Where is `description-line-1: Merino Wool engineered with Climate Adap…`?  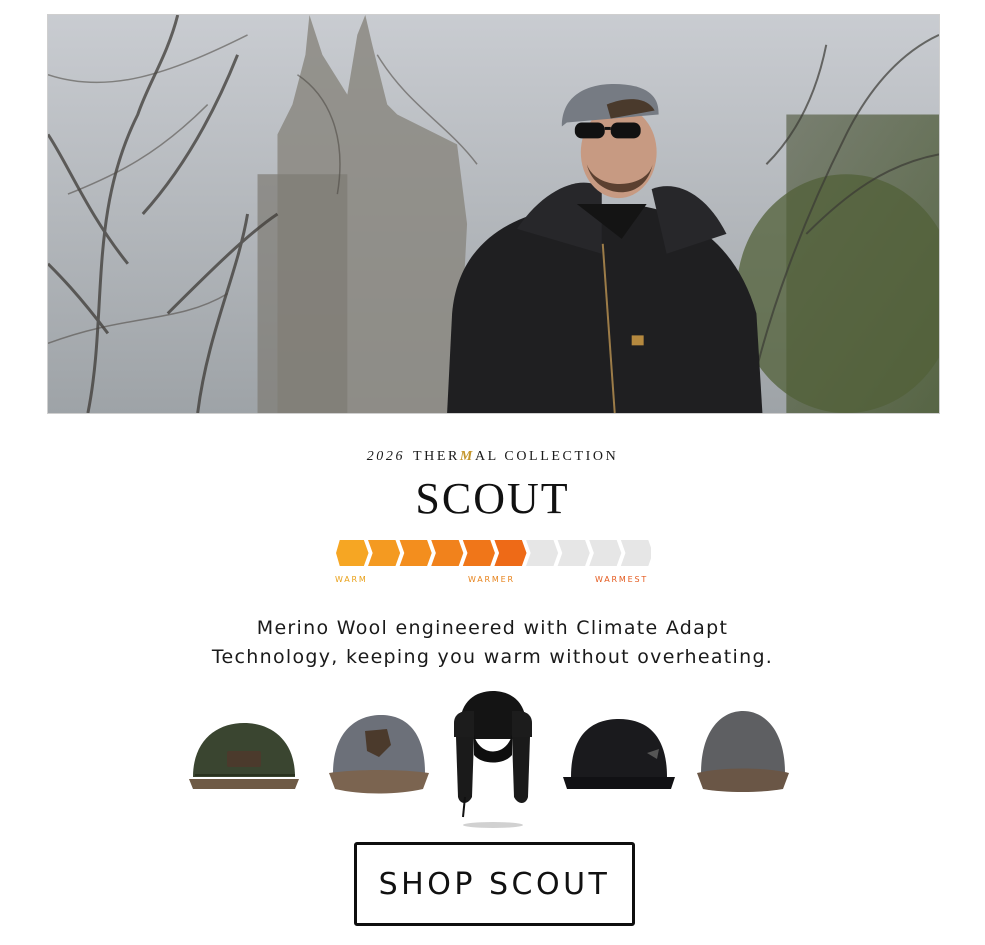
description-line-1: Merino Wool engineered with Climate Adap… is located at coordinates (492, 628).